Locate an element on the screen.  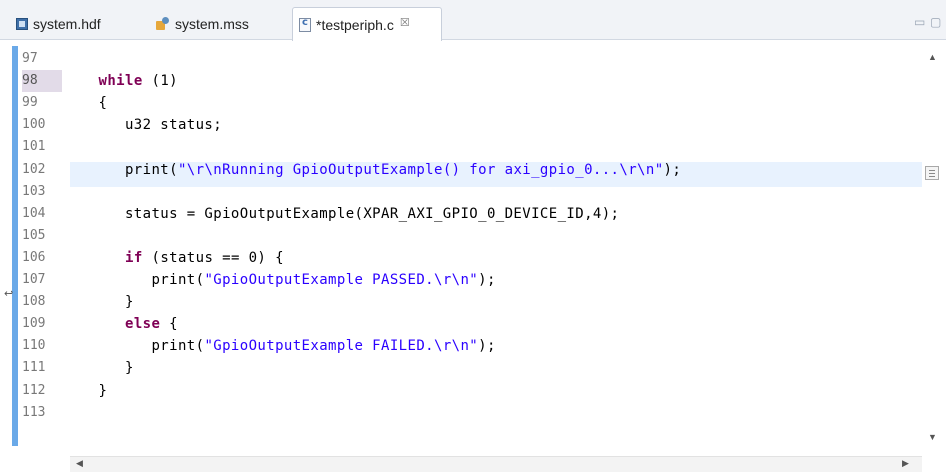
hdf-file-icon is located at coordinates (22, 23).